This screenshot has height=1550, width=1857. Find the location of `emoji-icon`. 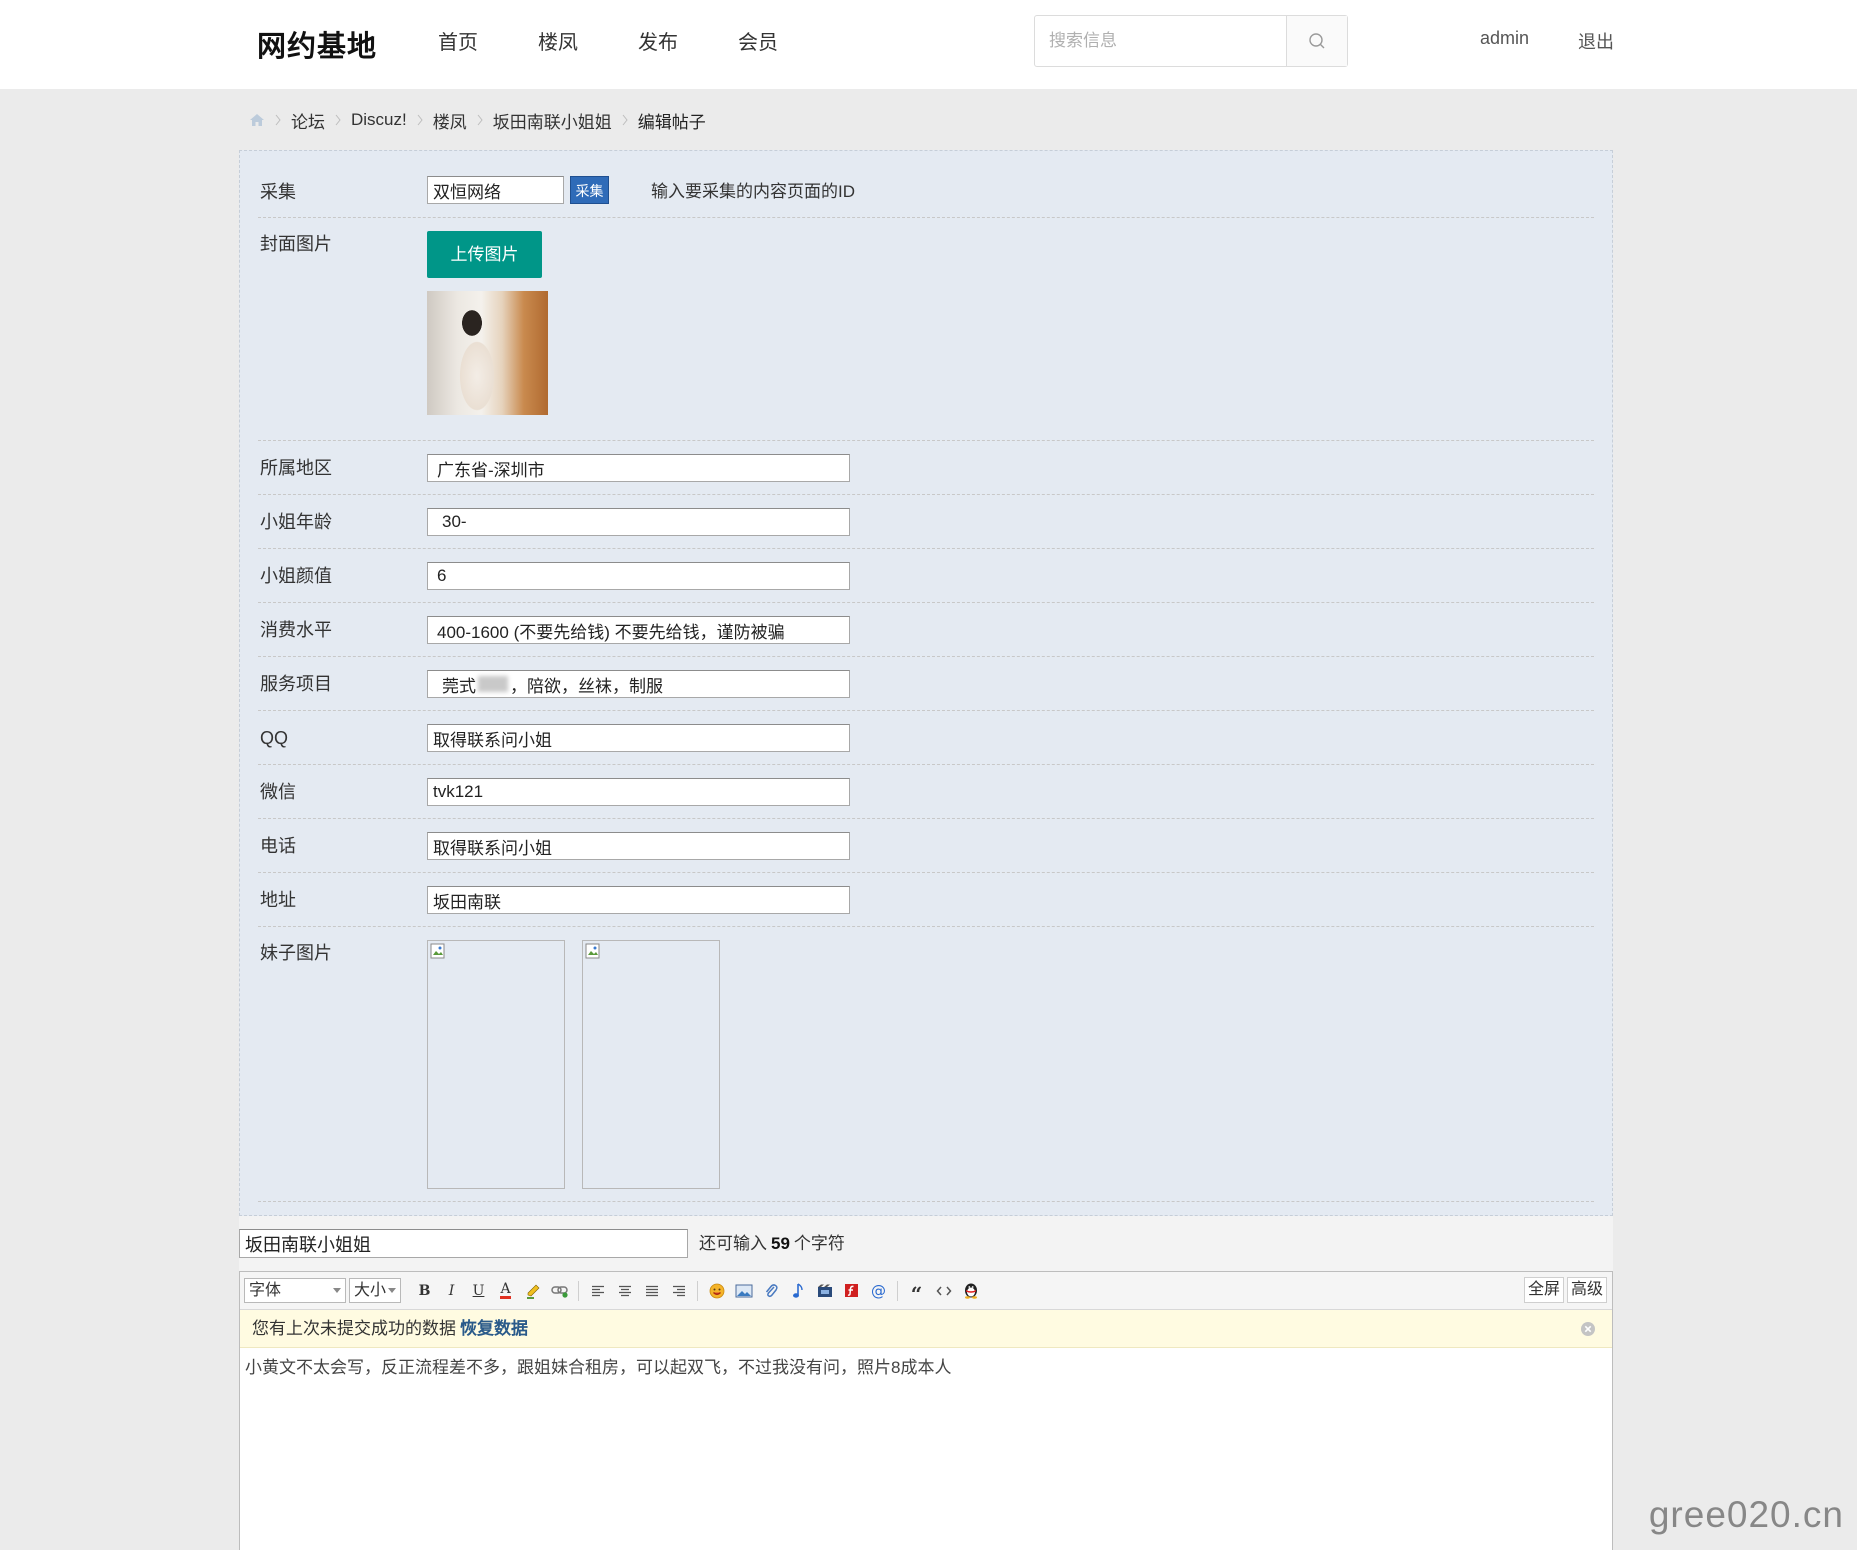

emoji-icon is located at coordinates (716, 1290).